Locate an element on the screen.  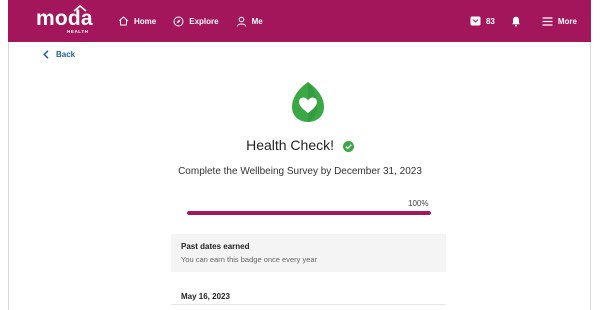
moda-health-logo: moda HEALTH is located at coordinates (65, 21).